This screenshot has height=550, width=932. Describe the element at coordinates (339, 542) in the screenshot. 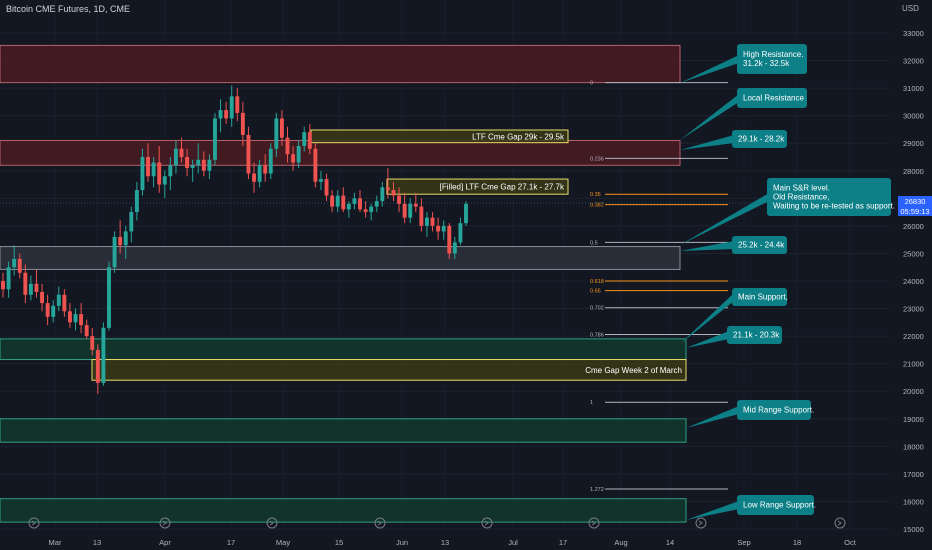

I see `time-tick-label: 15` at that location.